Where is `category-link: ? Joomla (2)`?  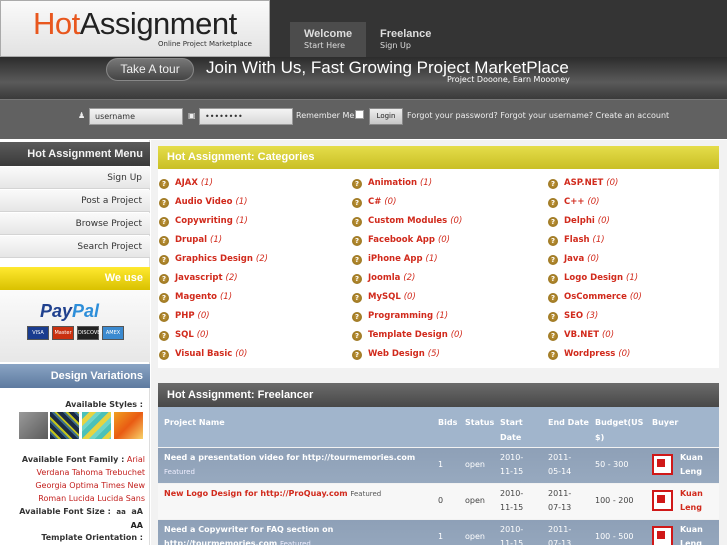
category-link: ? Joomla (2) is located at coordinates (383, 278).